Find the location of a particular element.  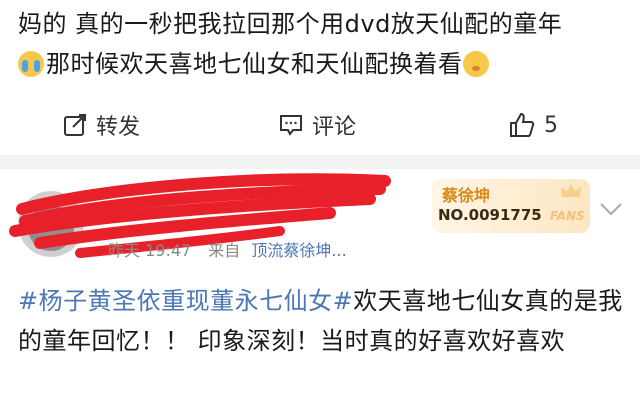

post-time: 昨天 19:47 is located at coordinates (150, 250).